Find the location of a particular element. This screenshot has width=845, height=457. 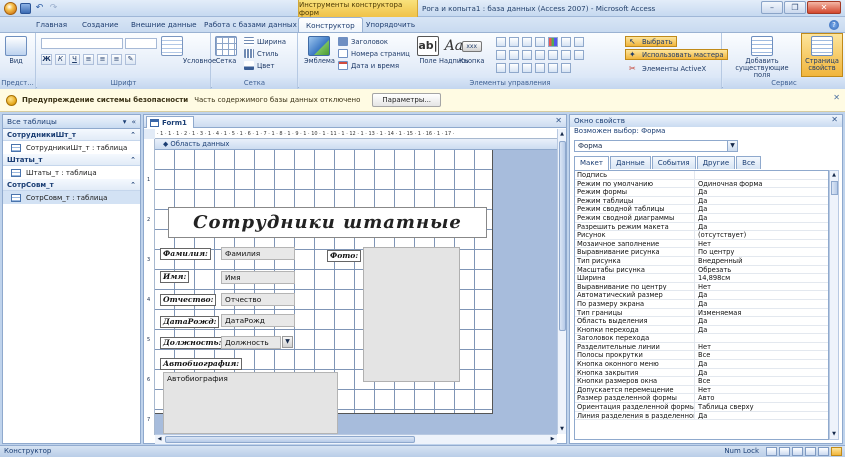

logo-button: Эмблема is located at coordinates (319, 50).